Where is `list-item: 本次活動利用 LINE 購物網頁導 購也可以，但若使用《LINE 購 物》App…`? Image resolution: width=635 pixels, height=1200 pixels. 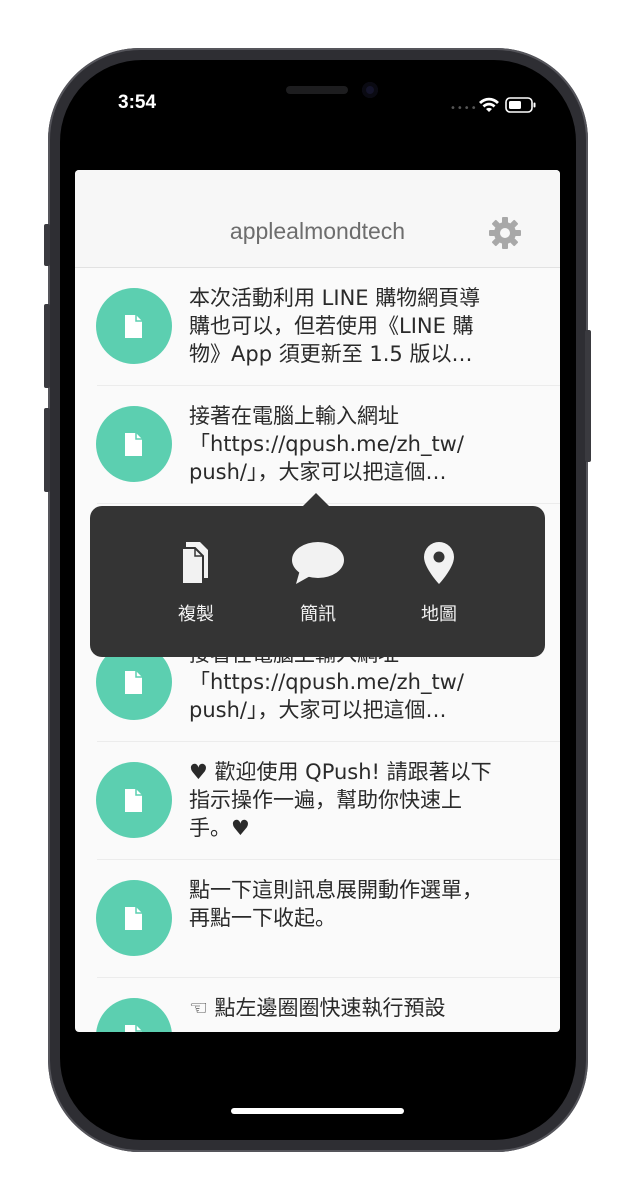
list-item: 本次活動利用 LINE 購物網頁導 購也可以，但若使用《LINE 購 物》App… is located at coordinates (317, 327).